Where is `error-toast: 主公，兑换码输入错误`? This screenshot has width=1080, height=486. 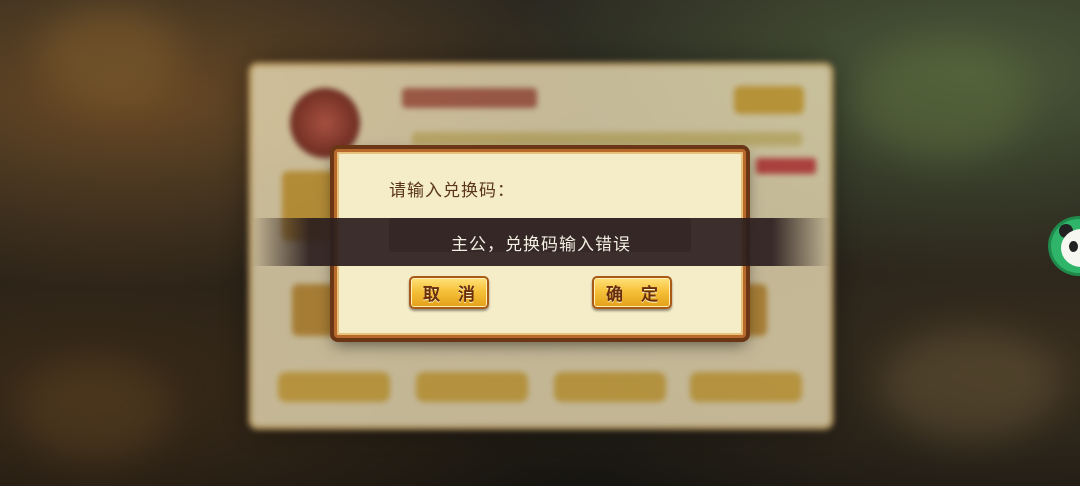
error-toast: 主公，兑换码输入错误 is located at coordinates (541, 242).